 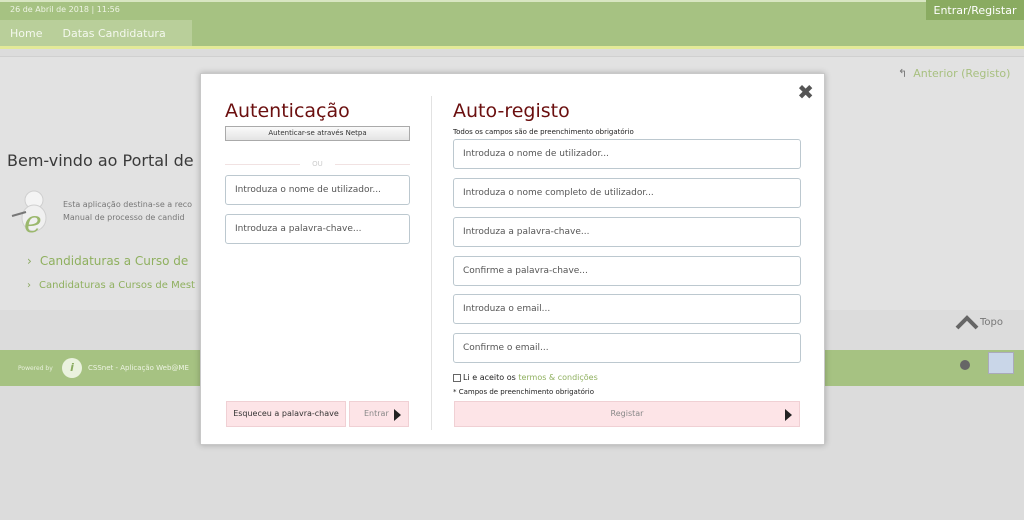 I want to click on register-button-label: Registar, so click(x=627, y=413).